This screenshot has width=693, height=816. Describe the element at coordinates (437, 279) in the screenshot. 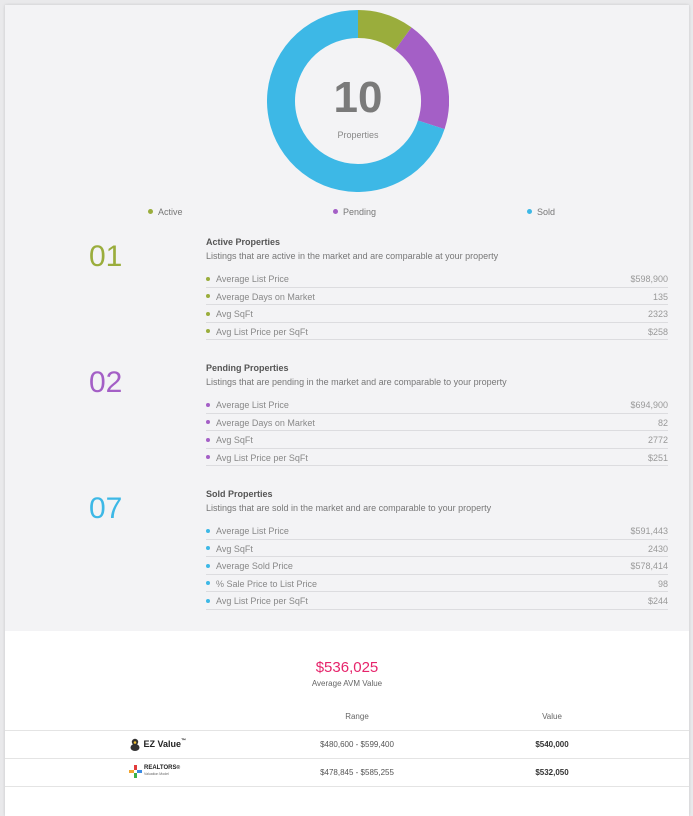

I see `stat-row: Average List Price $598,900` at that location.